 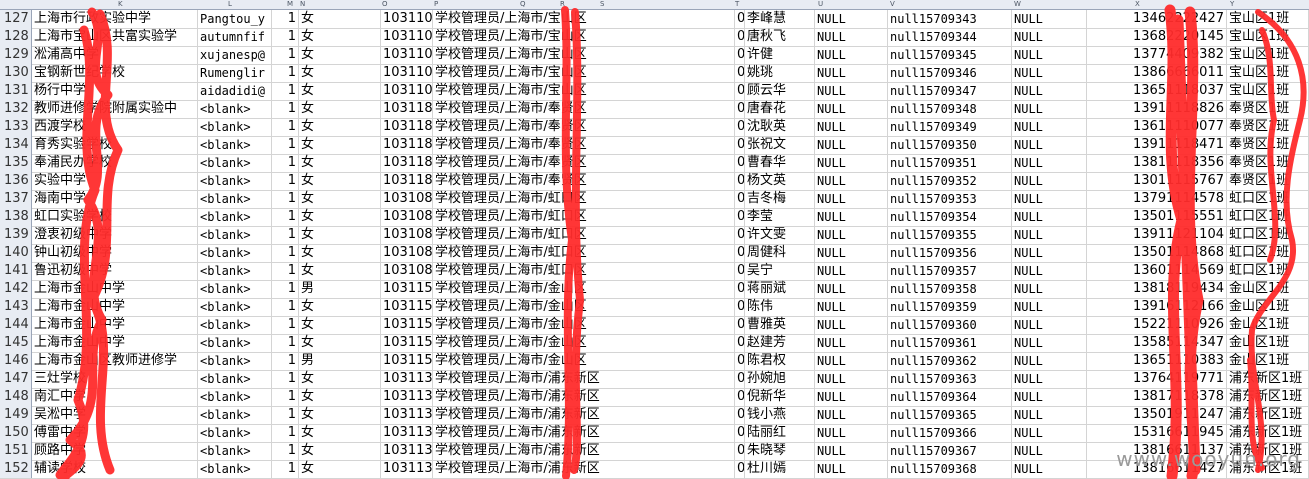 I want to click on code-cell: 103113, so click(x=407, y=469).